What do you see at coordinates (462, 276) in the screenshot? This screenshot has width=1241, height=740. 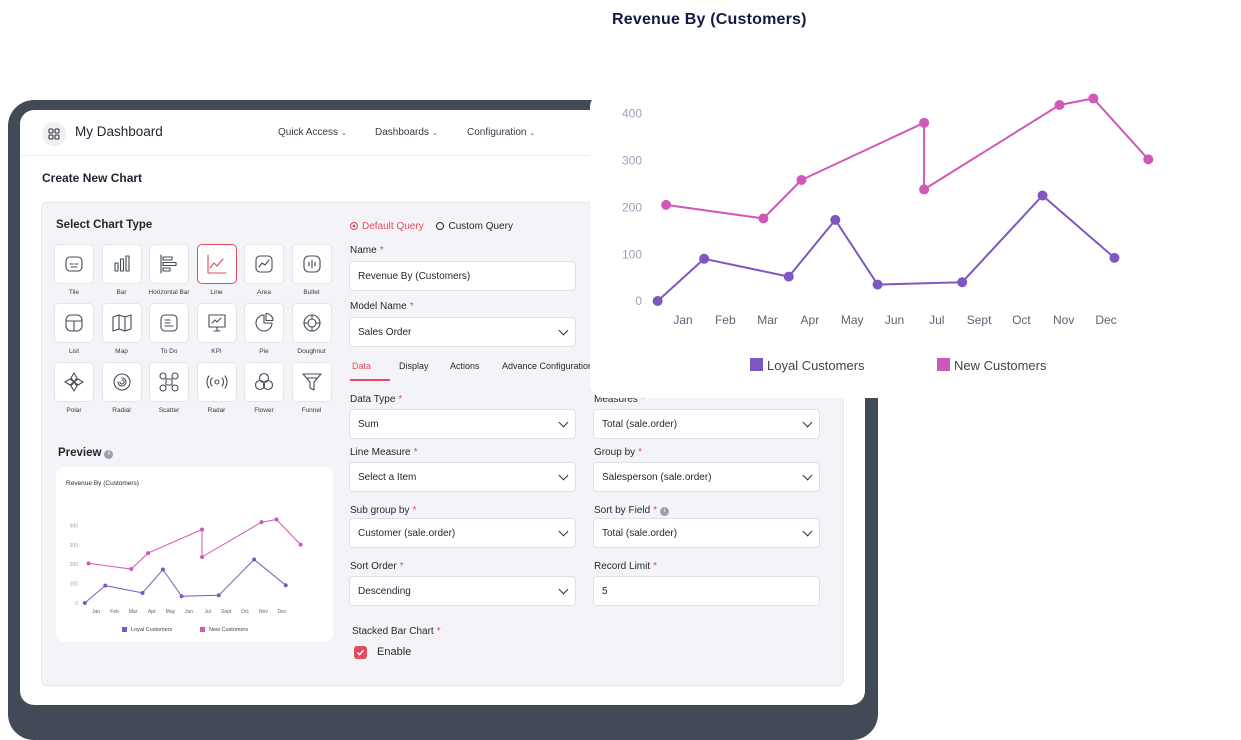 I see `name-field: Revenue By (Customers)` at bounding box center [462, 276].